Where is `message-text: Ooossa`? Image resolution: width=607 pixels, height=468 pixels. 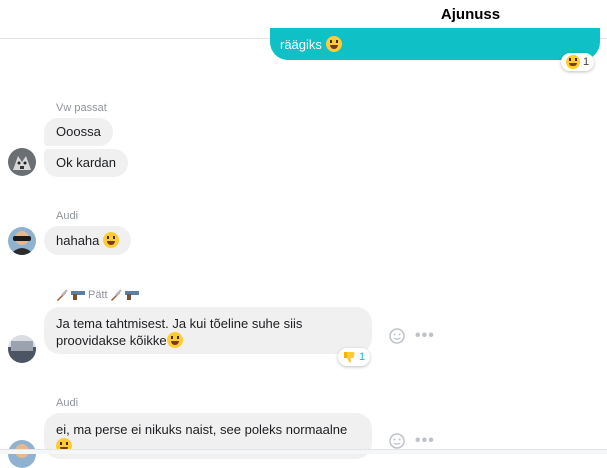
message-text: Ooossa is located at coordinates (78, 131).